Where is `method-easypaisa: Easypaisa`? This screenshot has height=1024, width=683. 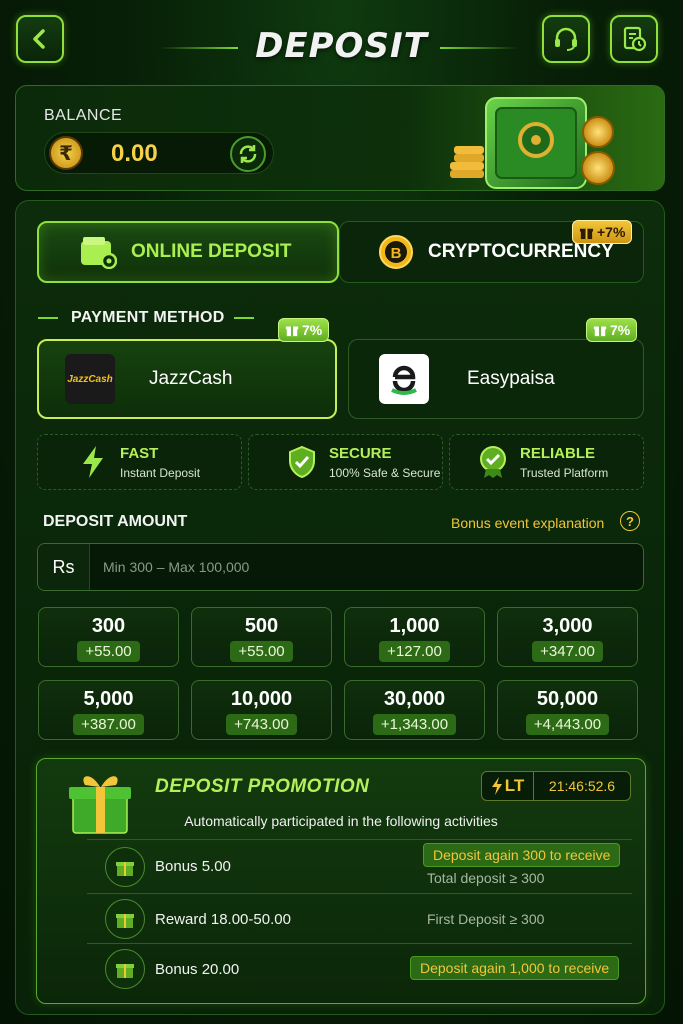 method-easypaisa: Easypaisa is located at coordinates (496, 379).